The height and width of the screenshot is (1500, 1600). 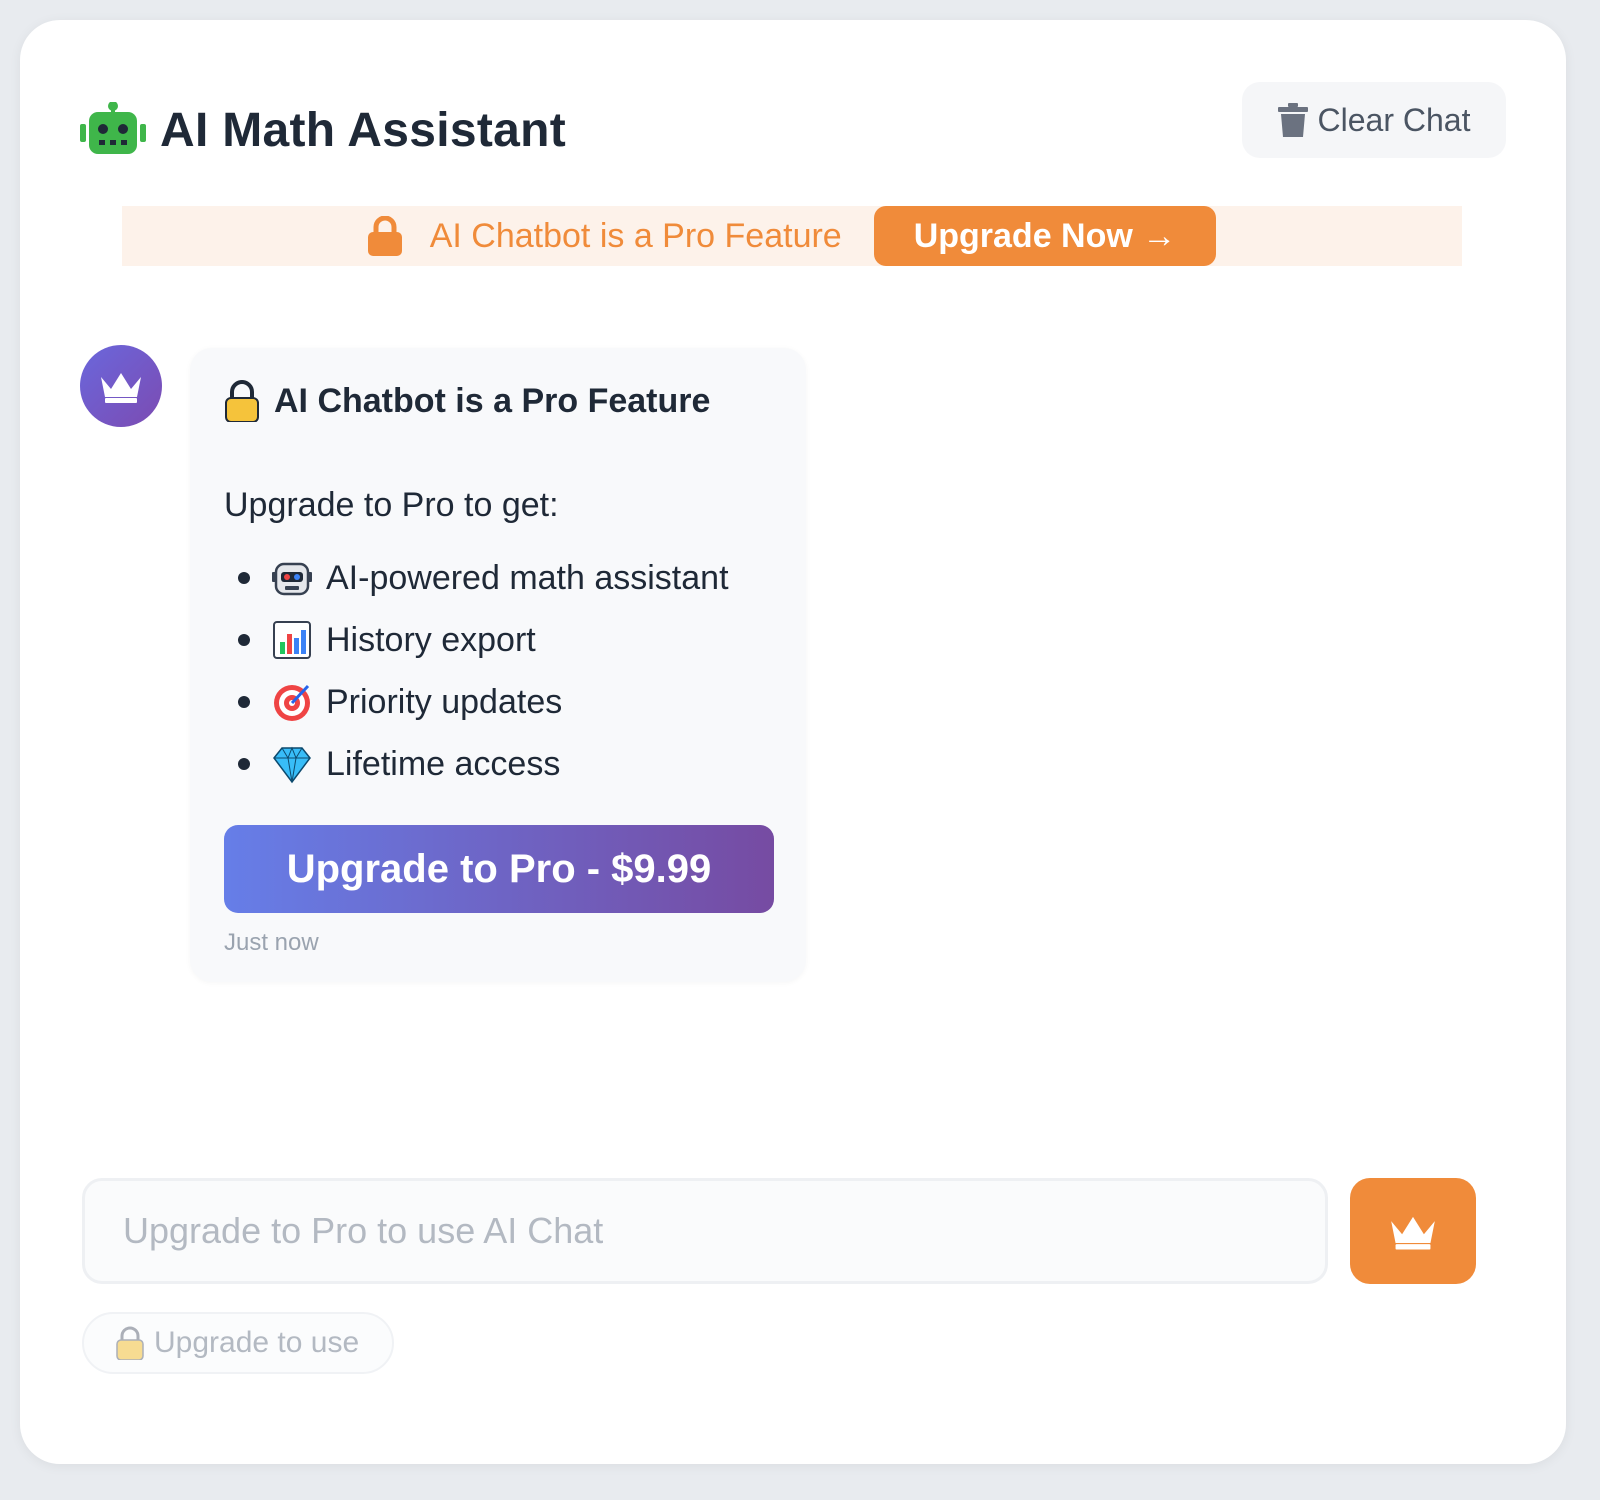 I want to click on message-intro: Upgrade to Pro to get:, so click(x=391, y=505).